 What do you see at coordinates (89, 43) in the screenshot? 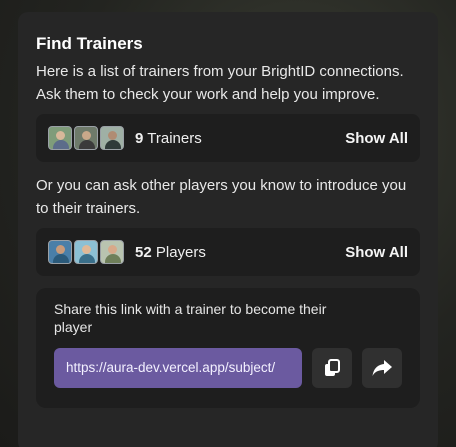
I see `card-title: Find Trainers` at bounding box center [89, 43].